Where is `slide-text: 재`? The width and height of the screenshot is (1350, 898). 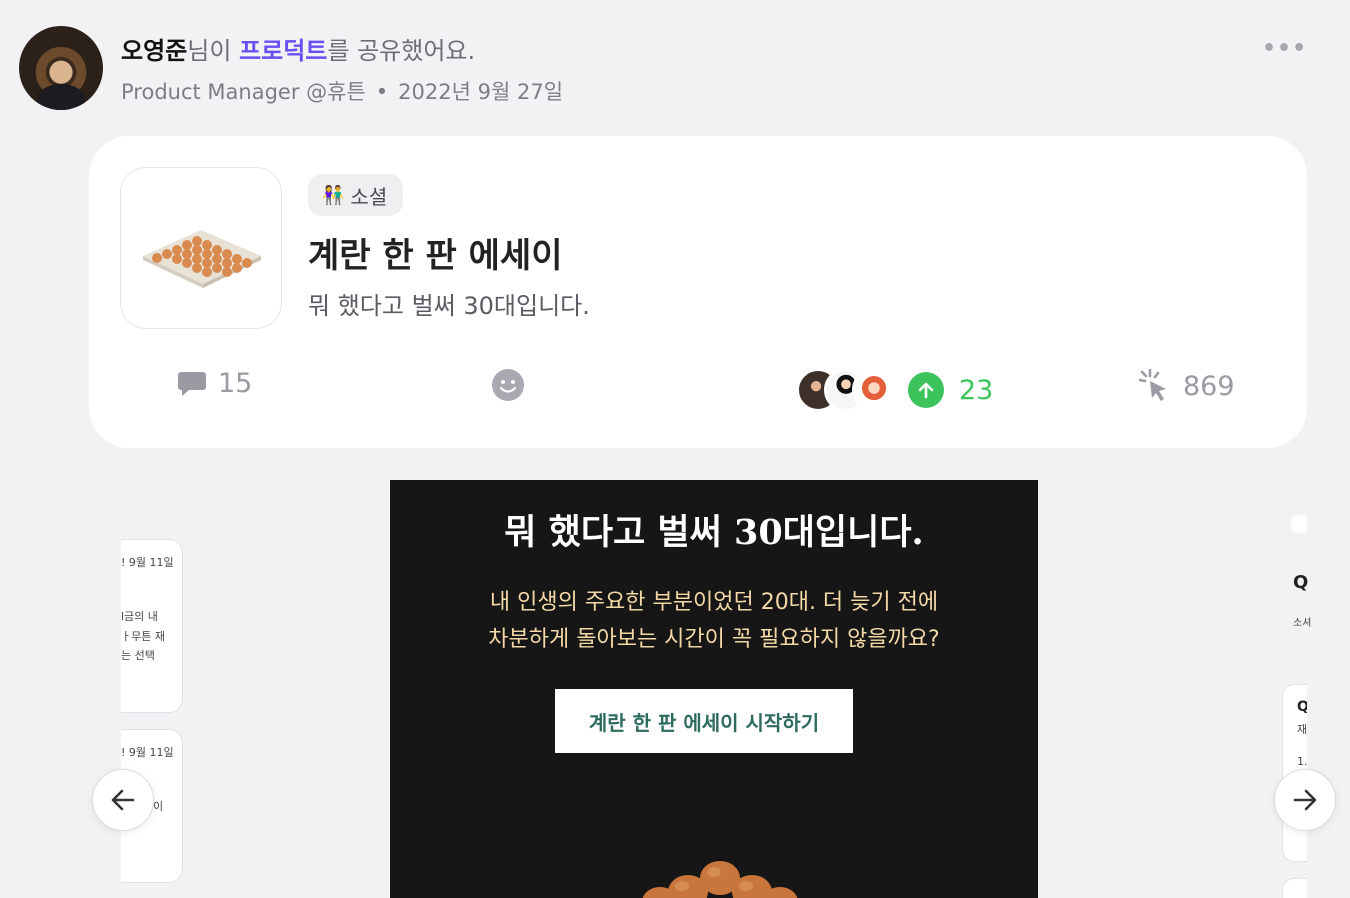
slide-text: 재 is located at coordinates (1302, 729).